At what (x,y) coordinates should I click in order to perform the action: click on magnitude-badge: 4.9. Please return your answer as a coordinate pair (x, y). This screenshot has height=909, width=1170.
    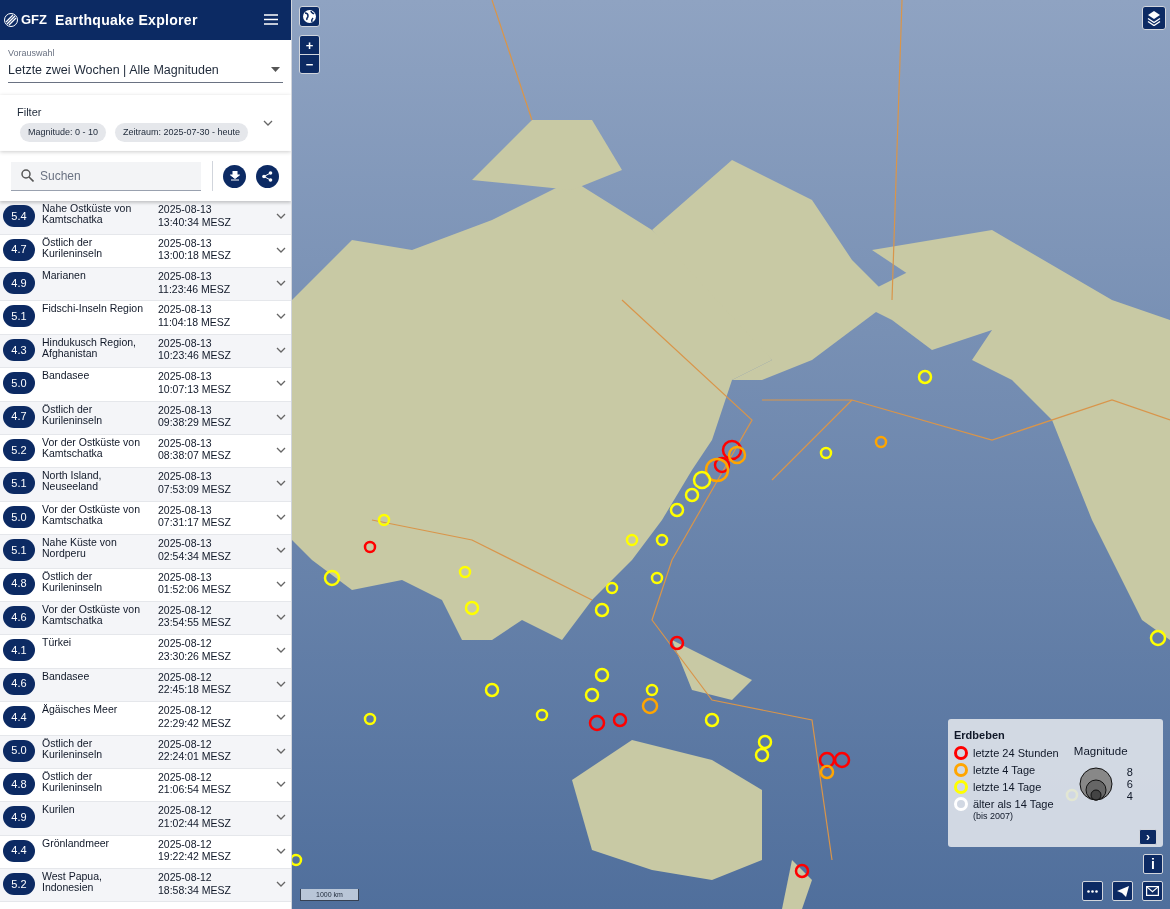
    Looking at the image, I should click on (19, 283).